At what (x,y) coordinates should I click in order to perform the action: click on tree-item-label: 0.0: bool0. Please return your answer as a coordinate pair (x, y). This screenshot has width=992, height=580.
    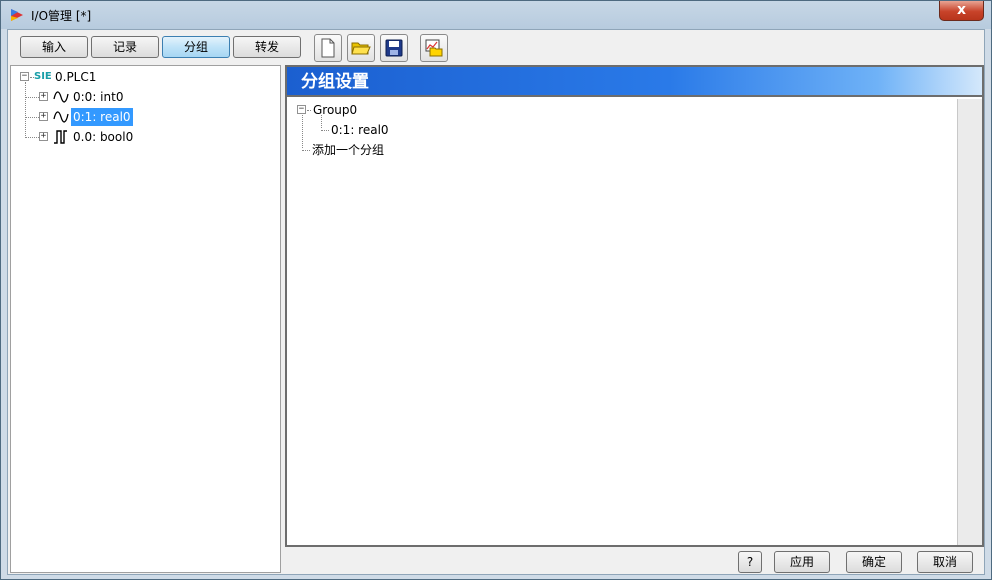
    Looking at the image, I should click on (103, 137).